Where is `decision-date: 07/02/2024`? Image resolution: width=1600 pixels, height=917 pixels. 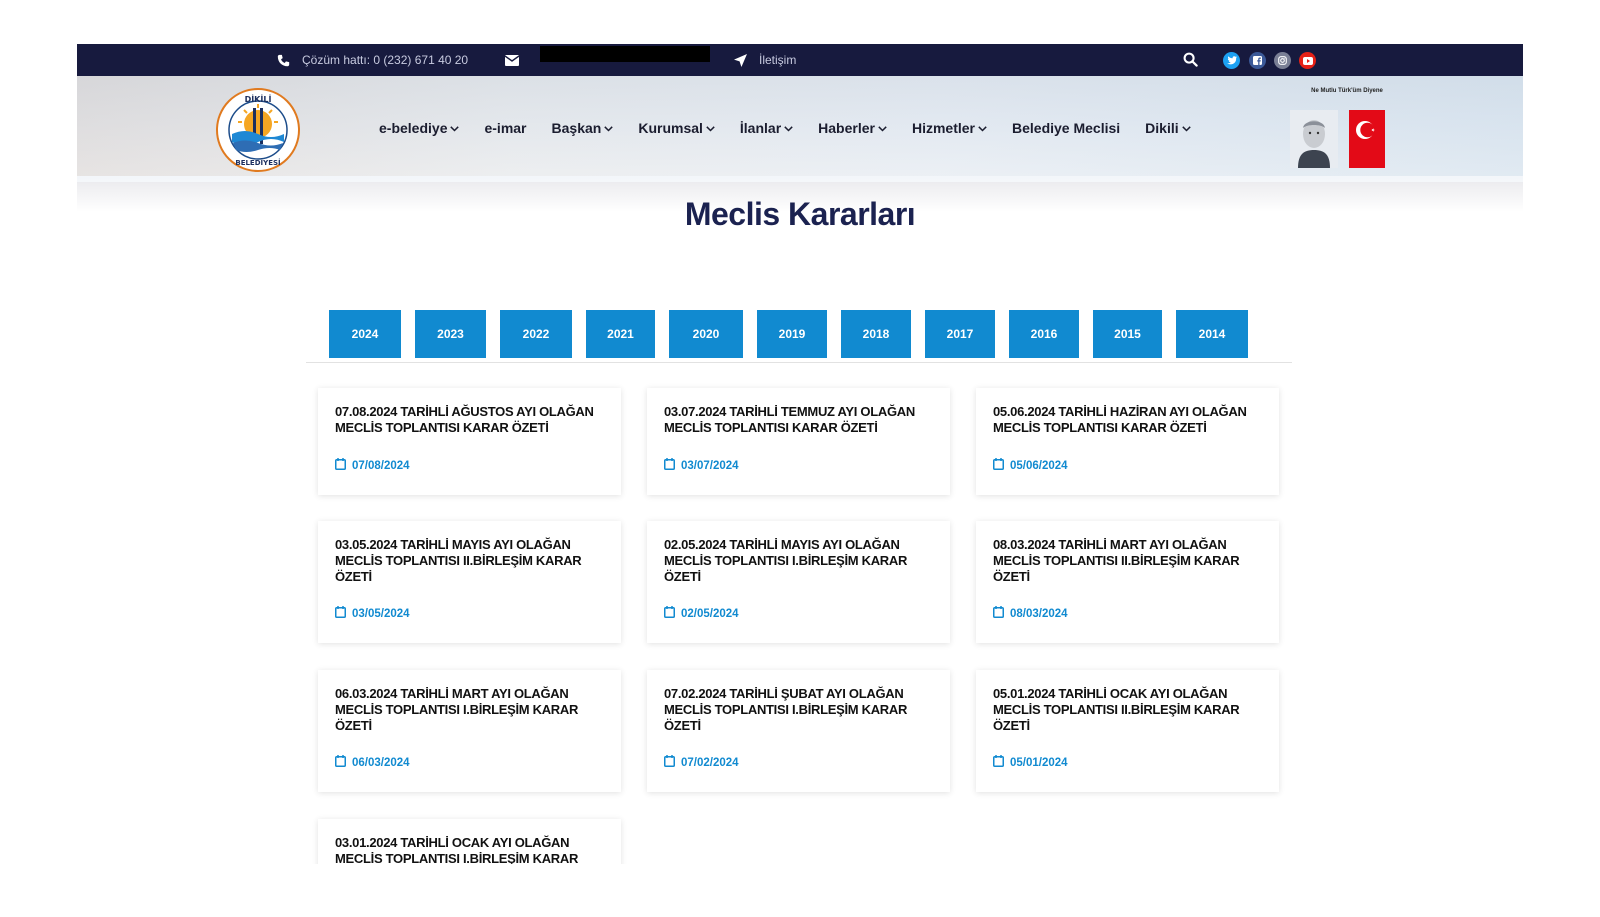 decision-date: 07/02/2024 is located at coordinates (701, 762).